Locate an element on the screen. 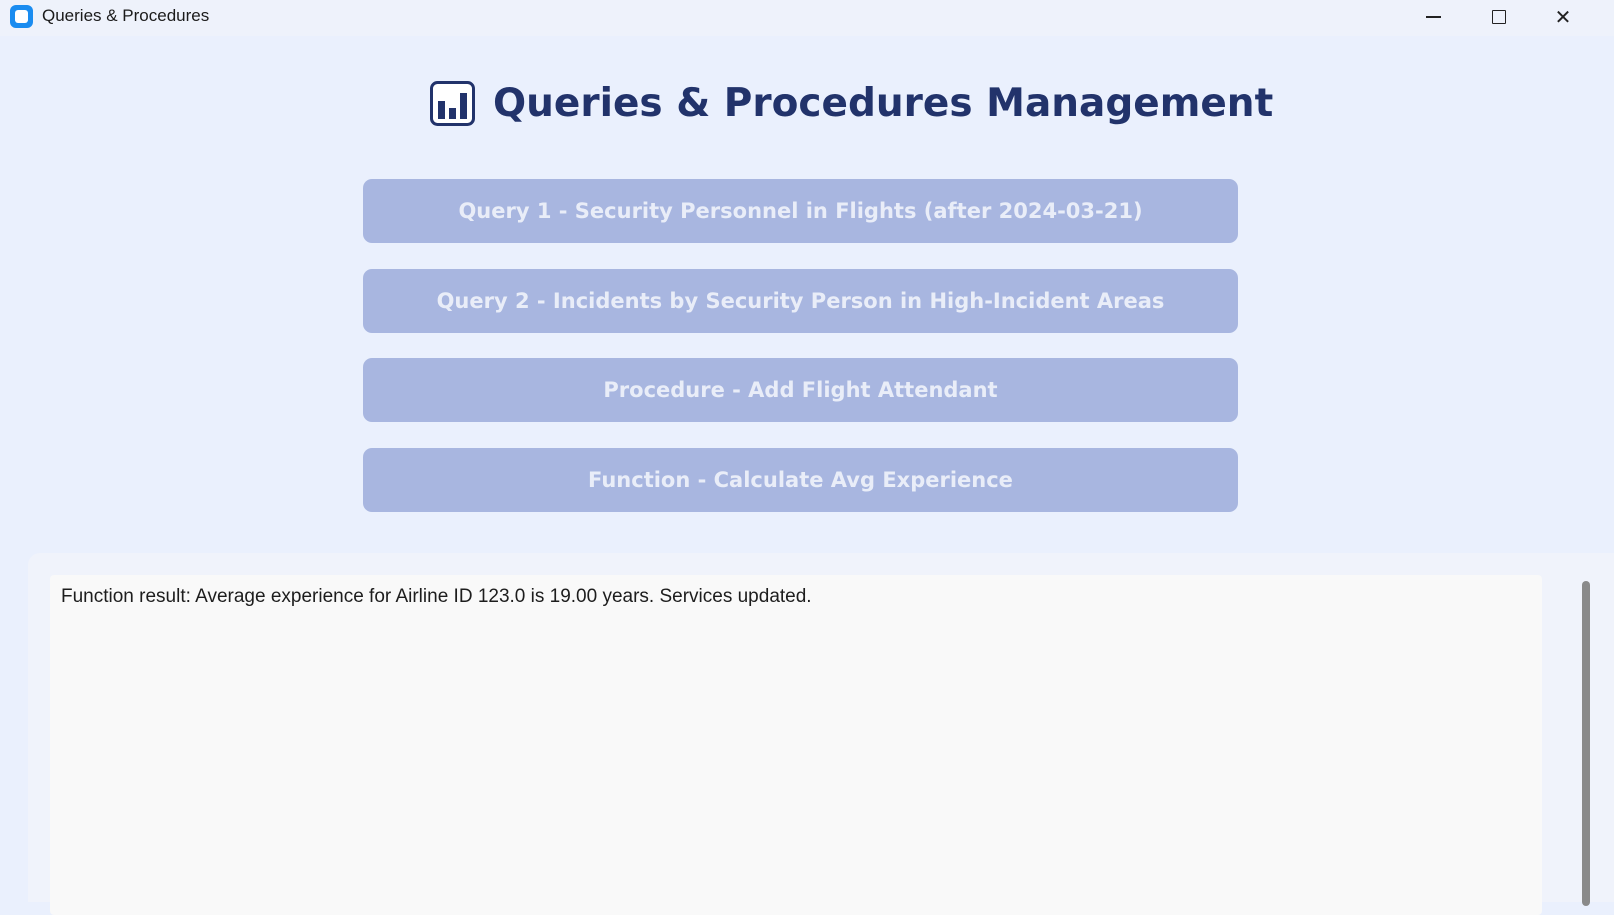  window-title: Queries & Procedures is located at coordinates (126, 15).